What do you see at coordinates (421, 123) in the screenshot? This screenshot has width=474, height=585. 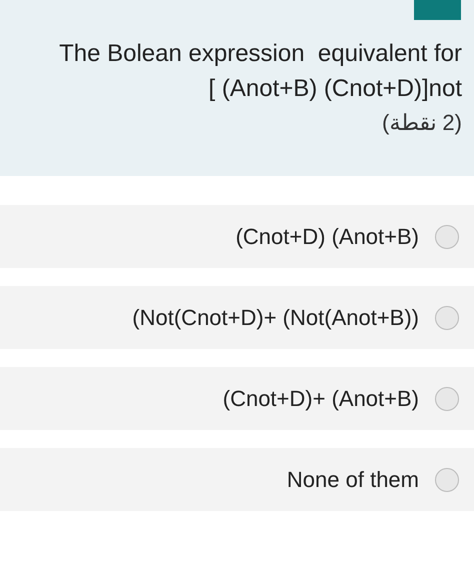 I see `points-label: (2 نقطة)` at bounding box center [421, 123].